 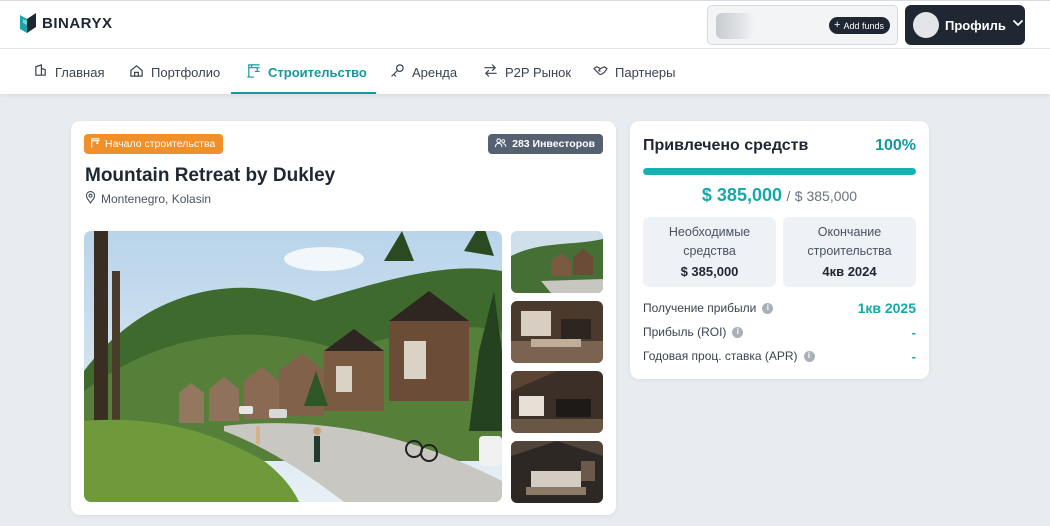 What do you see at coordinates (210, 175) in the screenshot?
I see `project-title: Mountain Retreat by Dukley` at bounding box center [210, 175].